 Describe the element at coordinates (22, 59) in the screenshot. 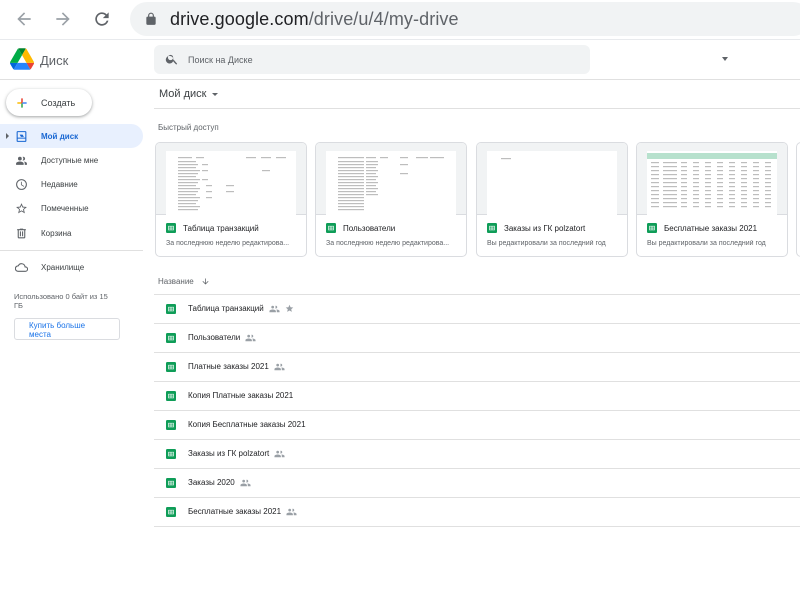

I see `drive-logo-icon` at that location.